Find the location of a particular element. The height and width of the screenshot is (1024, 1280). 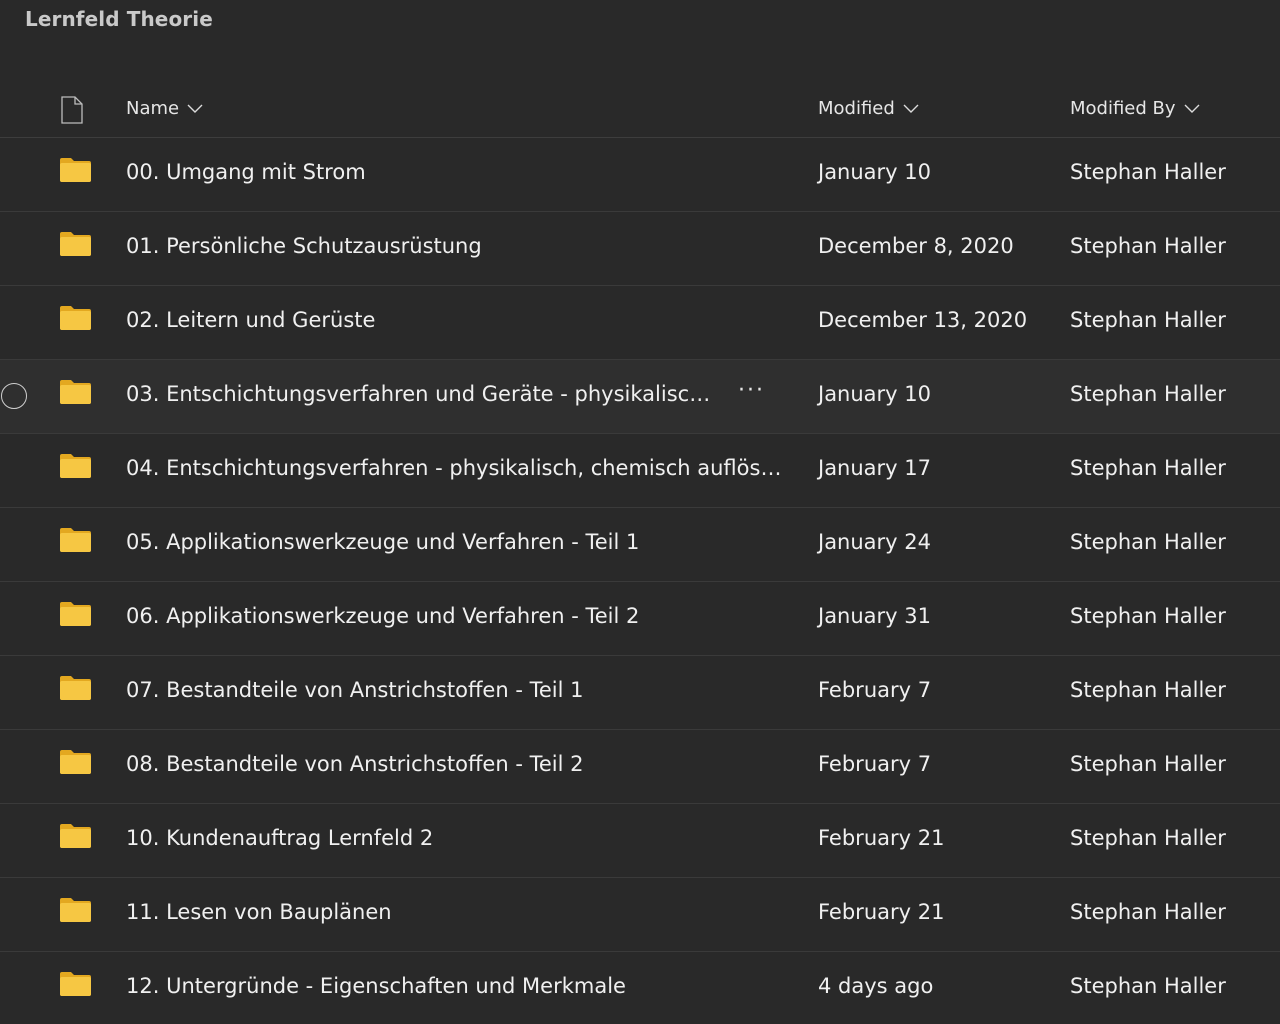

column-header-row: Name Modified Modified By is located at coordinates (640, 110).